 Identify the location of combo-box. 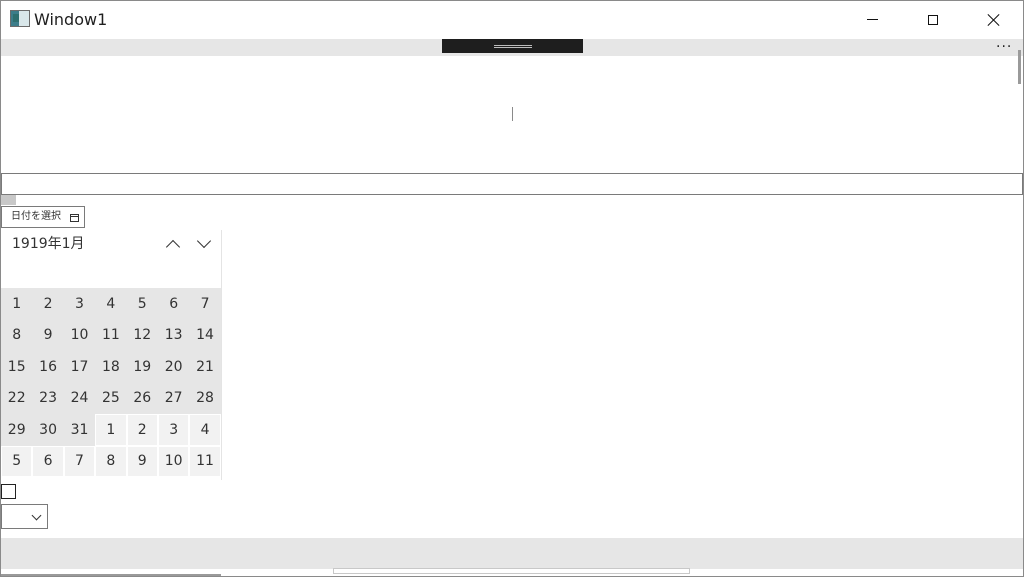
(24, 516).